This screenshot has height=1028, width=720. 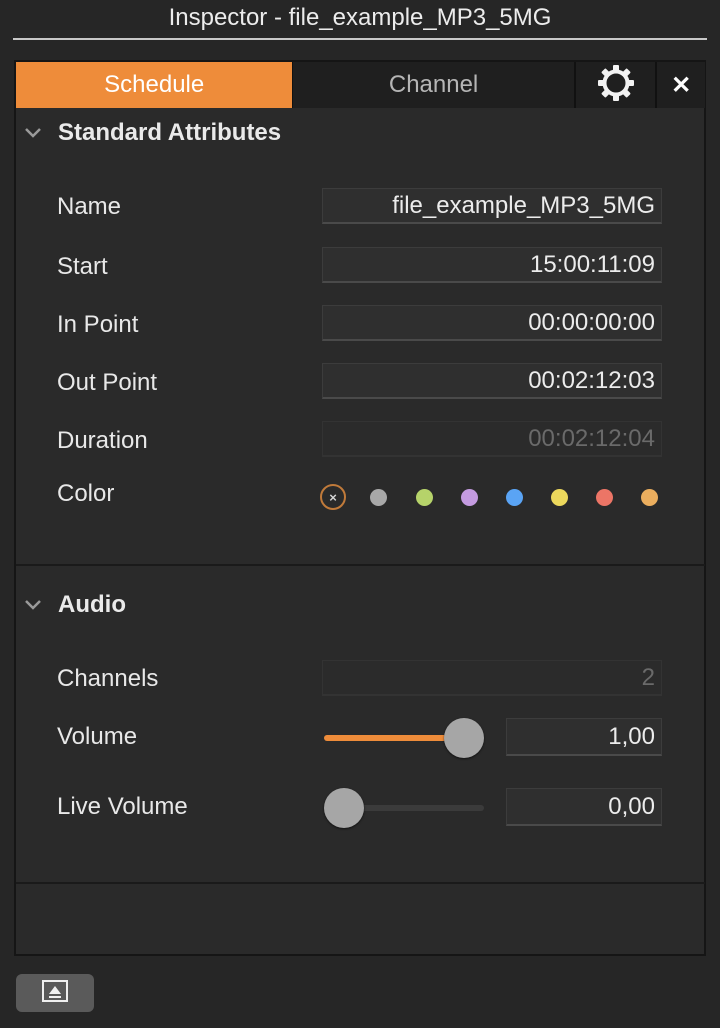 I want to click on volume-label: Volume, so click(x=97, y=736).